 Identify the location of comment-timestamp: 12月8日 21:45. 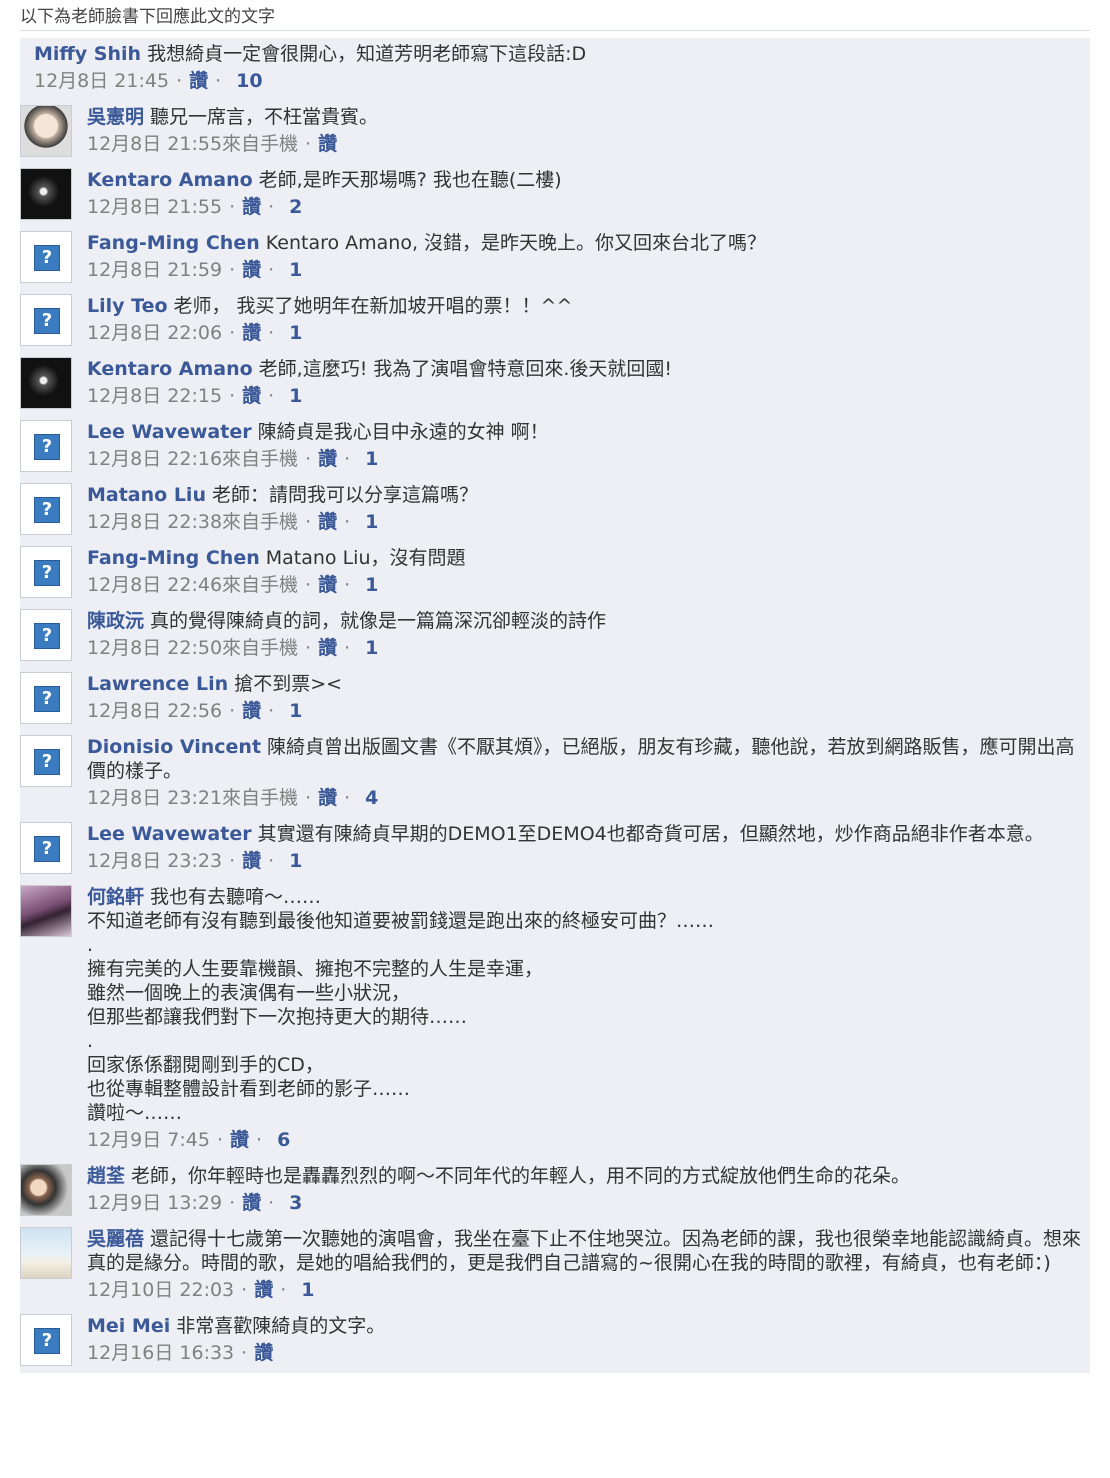
(101, 81).